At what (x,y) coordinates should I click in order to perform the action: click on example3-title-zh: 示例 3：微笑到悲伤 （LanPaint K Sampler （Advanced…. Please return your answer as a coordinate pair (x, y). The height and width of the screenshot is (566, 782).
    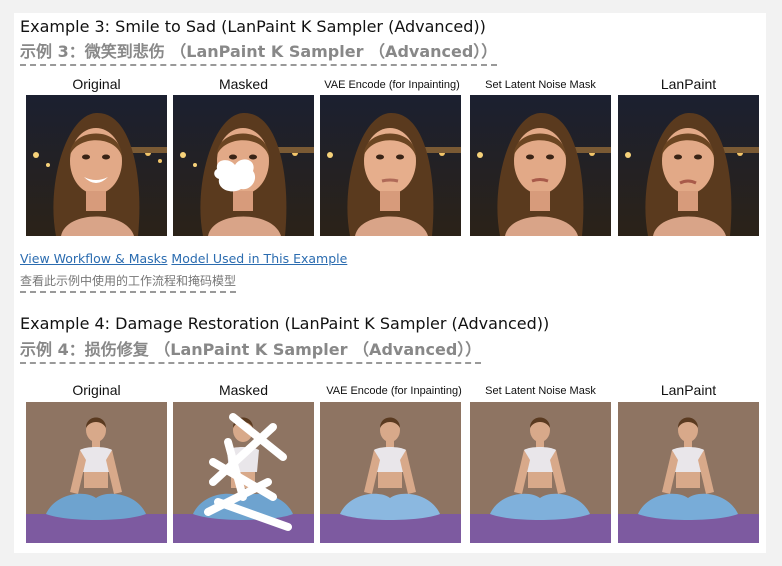
    Looking at the image, I should click on (259, 52).